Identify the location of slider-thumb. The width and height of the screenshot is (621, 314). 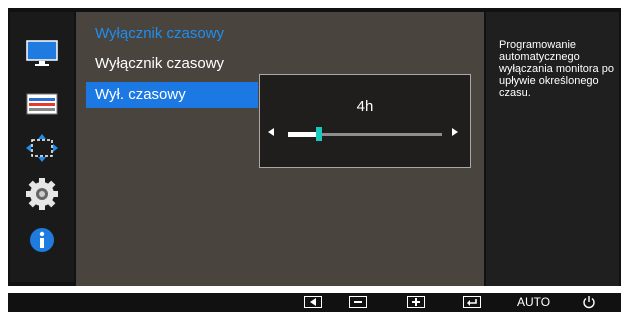
(318, 134).